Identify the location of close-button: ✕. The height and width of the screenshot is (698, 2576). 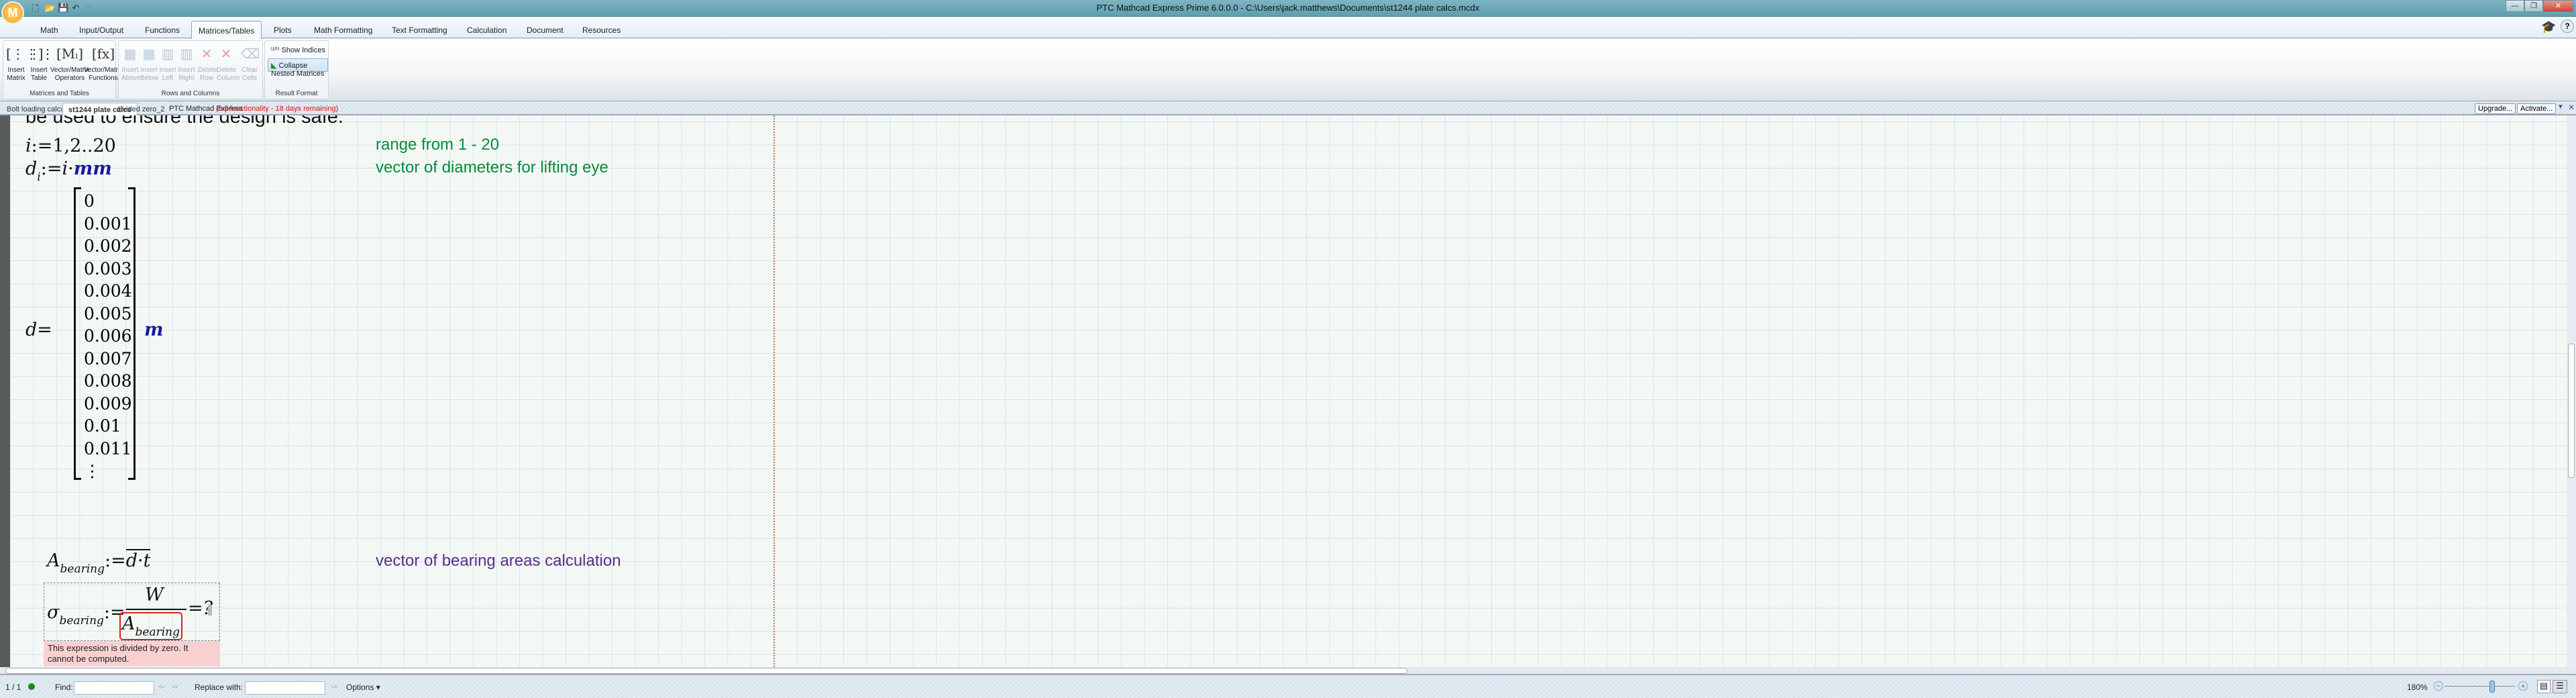
(2558, 6).